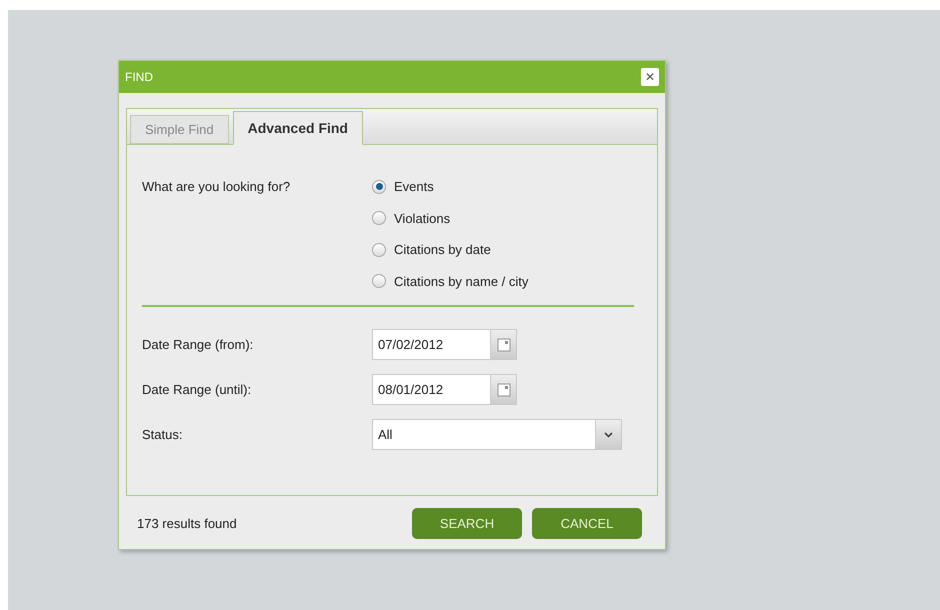  What do you see at coordinates (587, 523) in the screenshot?
I see `dialog-button: CANCEL` at bounding box center [587, 523].